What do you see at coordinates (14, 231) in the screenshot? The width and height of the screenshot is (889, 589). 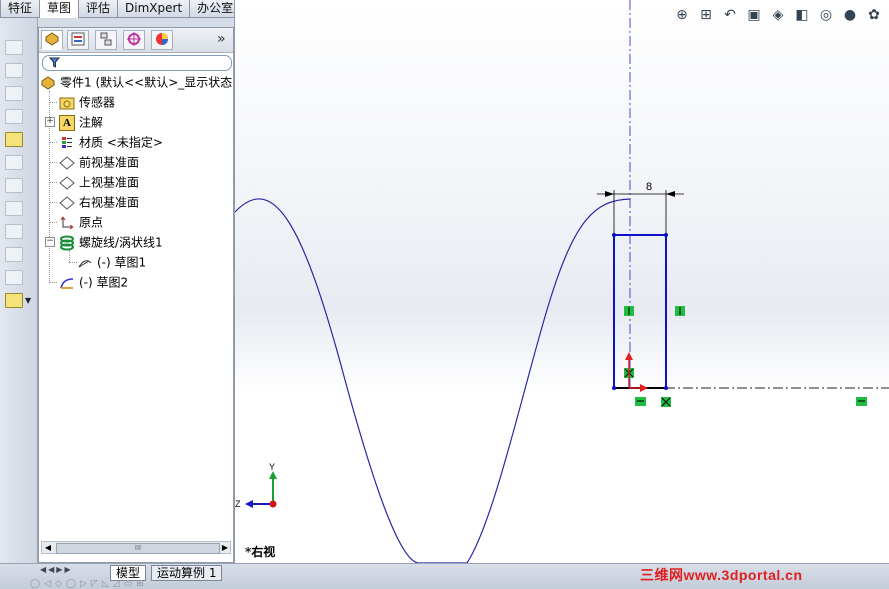 I see `offset-tool-icon` at bounding box center [14, 231].